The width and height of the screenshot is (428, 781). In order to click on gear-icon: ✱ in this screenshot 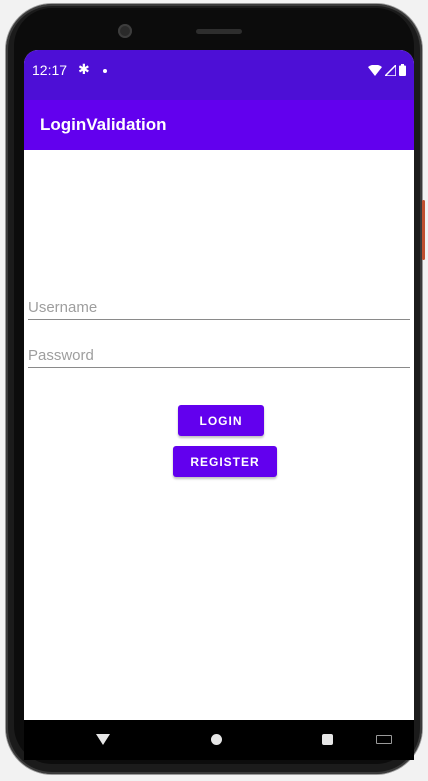, I will do `click(84, 69)`.